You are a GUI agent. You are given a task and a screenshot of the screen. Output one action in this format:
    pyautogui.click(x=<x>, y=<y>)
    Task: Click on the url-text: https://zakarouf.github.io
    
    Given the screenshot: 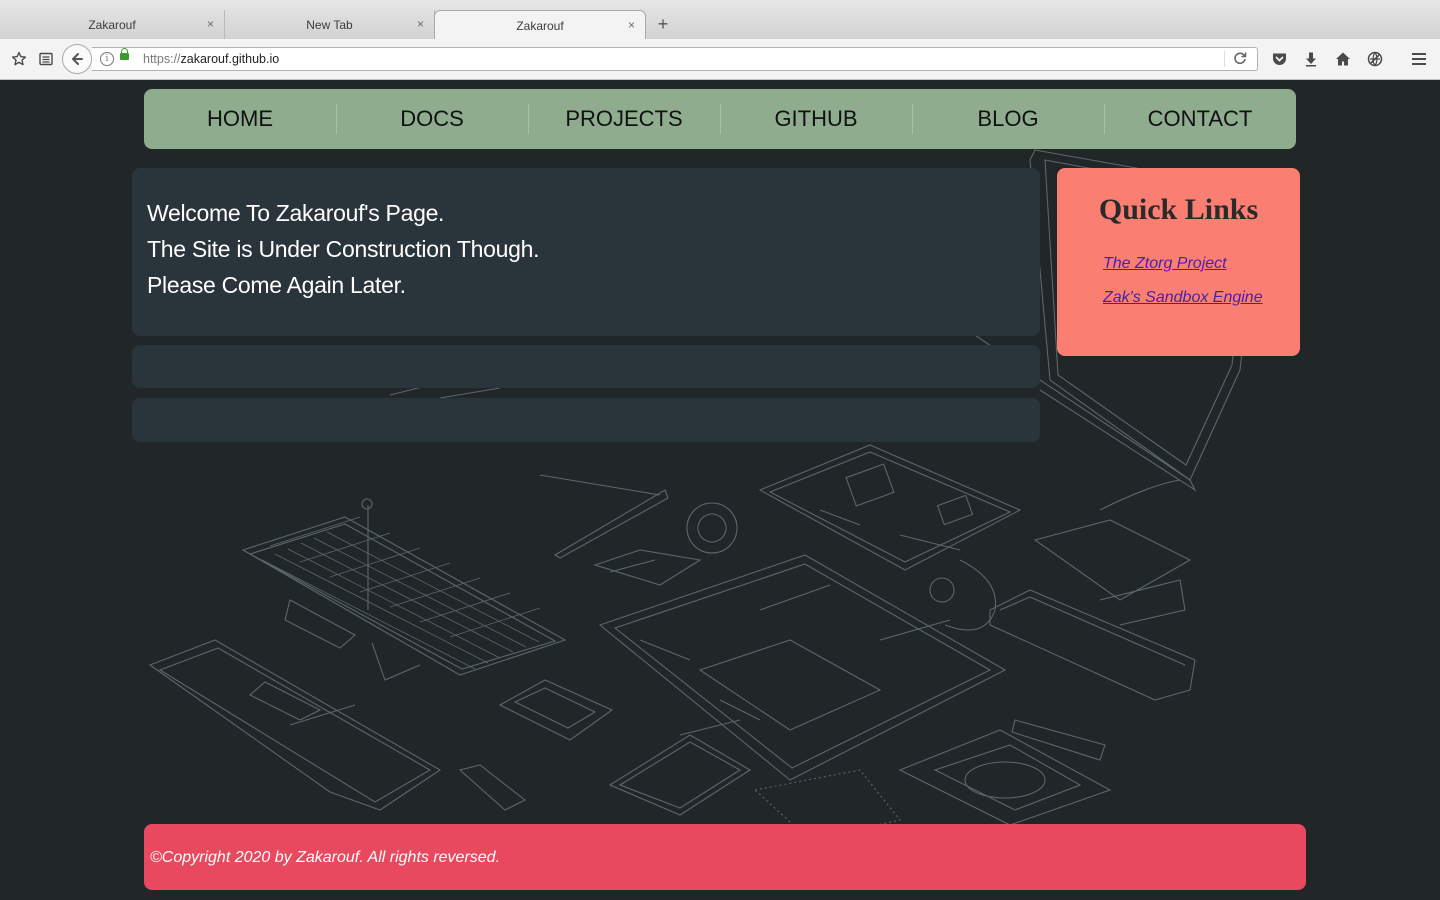 What is the action you would take?
    pyautogui.click(x=211, y=59)
    